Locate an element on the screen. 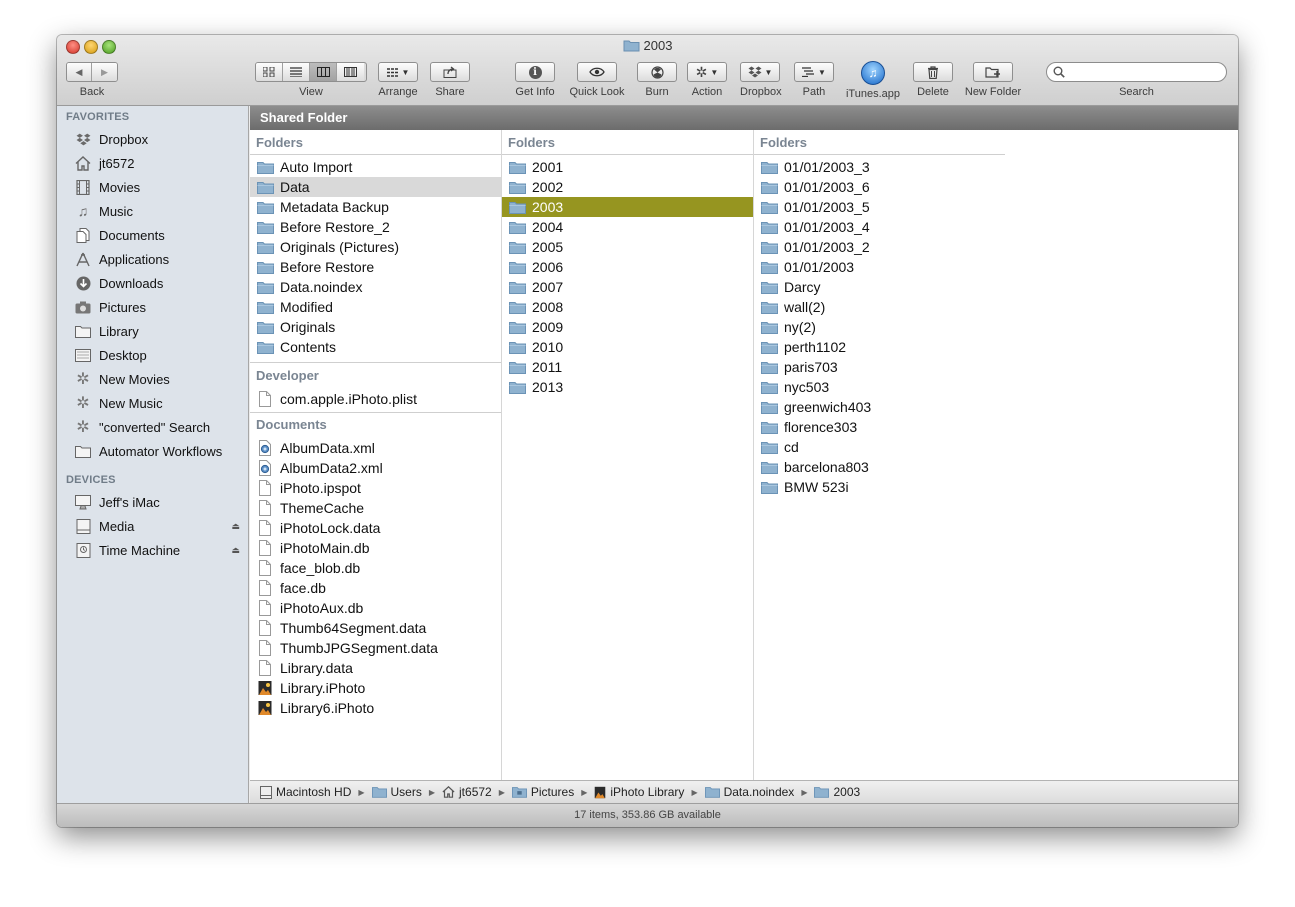 The image size is (1295, 907). sidebar-item-imac: Jeff's iMac is located at coordinates (160, 502).